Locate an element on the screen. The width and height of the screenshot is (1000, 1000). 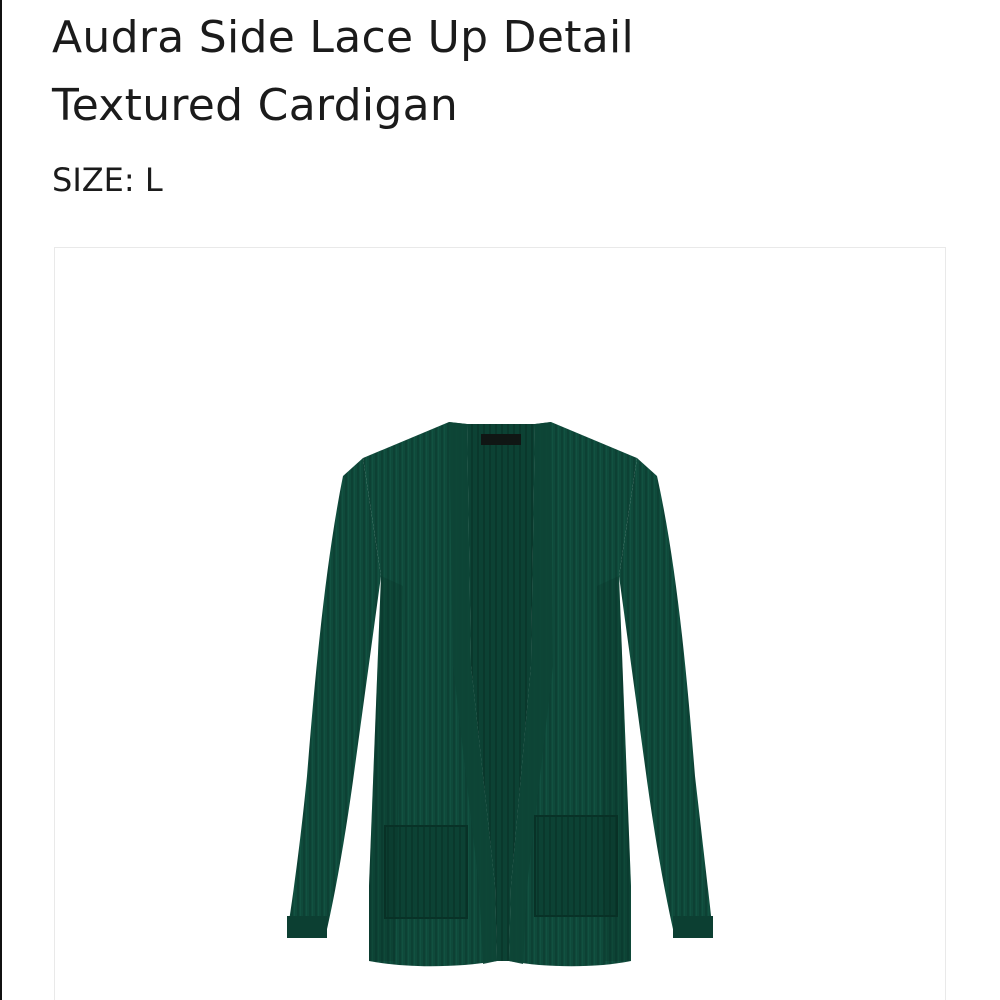
brand-neck-label is located at coordinates (501, 439).